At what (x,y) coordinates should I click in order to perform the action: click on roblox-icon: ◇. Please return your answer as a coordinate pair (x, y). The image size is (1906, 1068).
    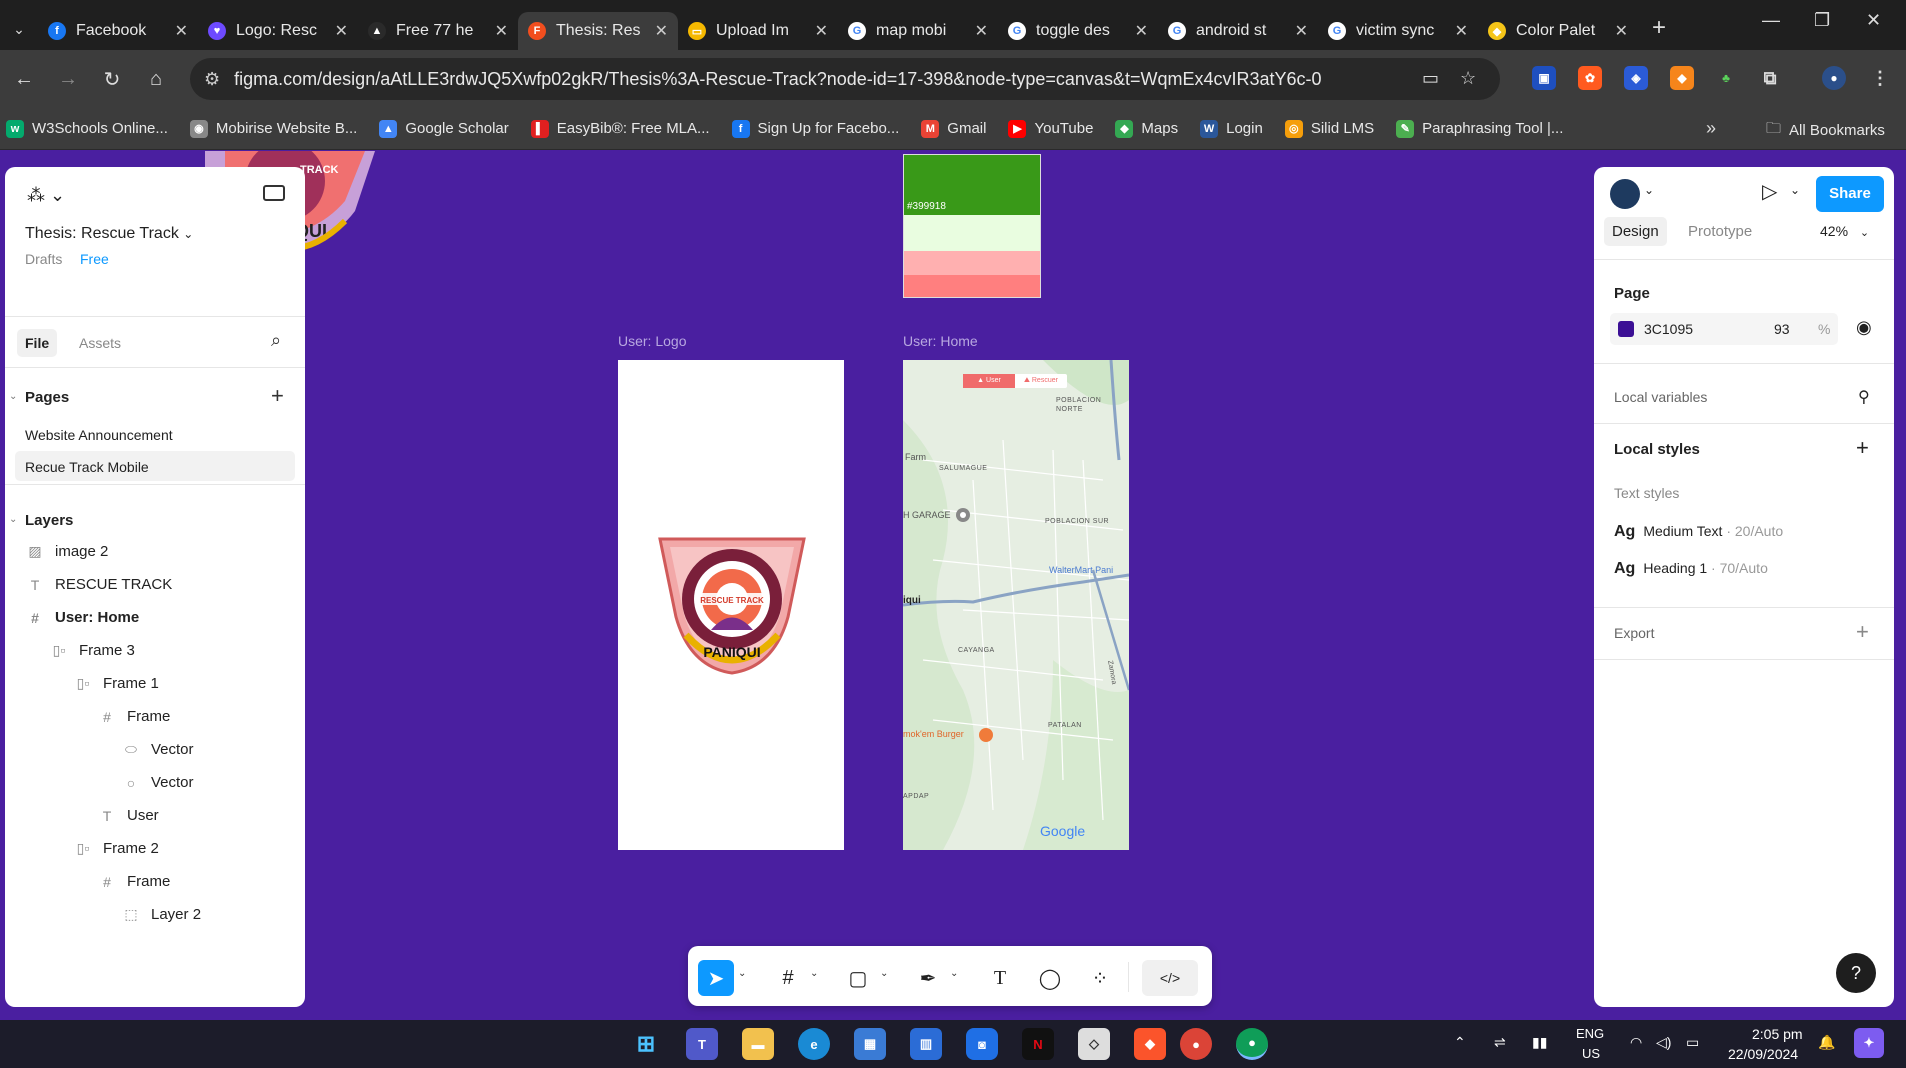
    Looking at the image, I should click on (1094, 1044).